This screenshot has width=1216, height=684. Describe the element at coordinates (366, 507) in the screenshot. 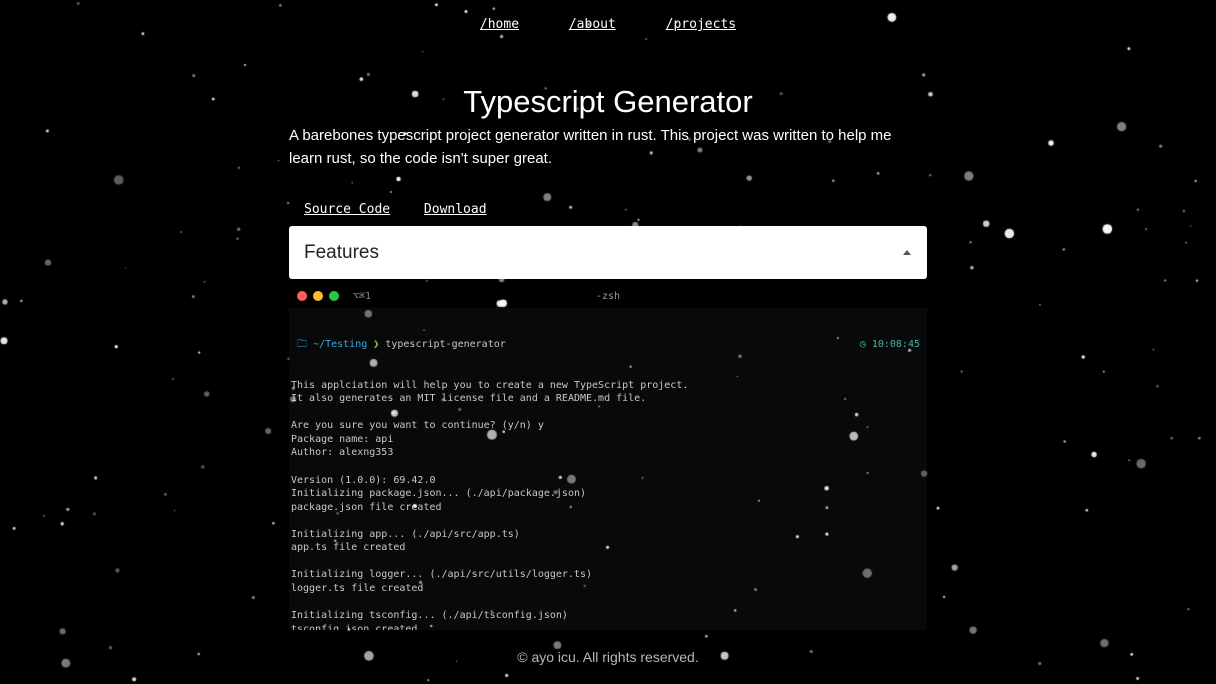

I see `terminal-line: package.json file created` at that location.